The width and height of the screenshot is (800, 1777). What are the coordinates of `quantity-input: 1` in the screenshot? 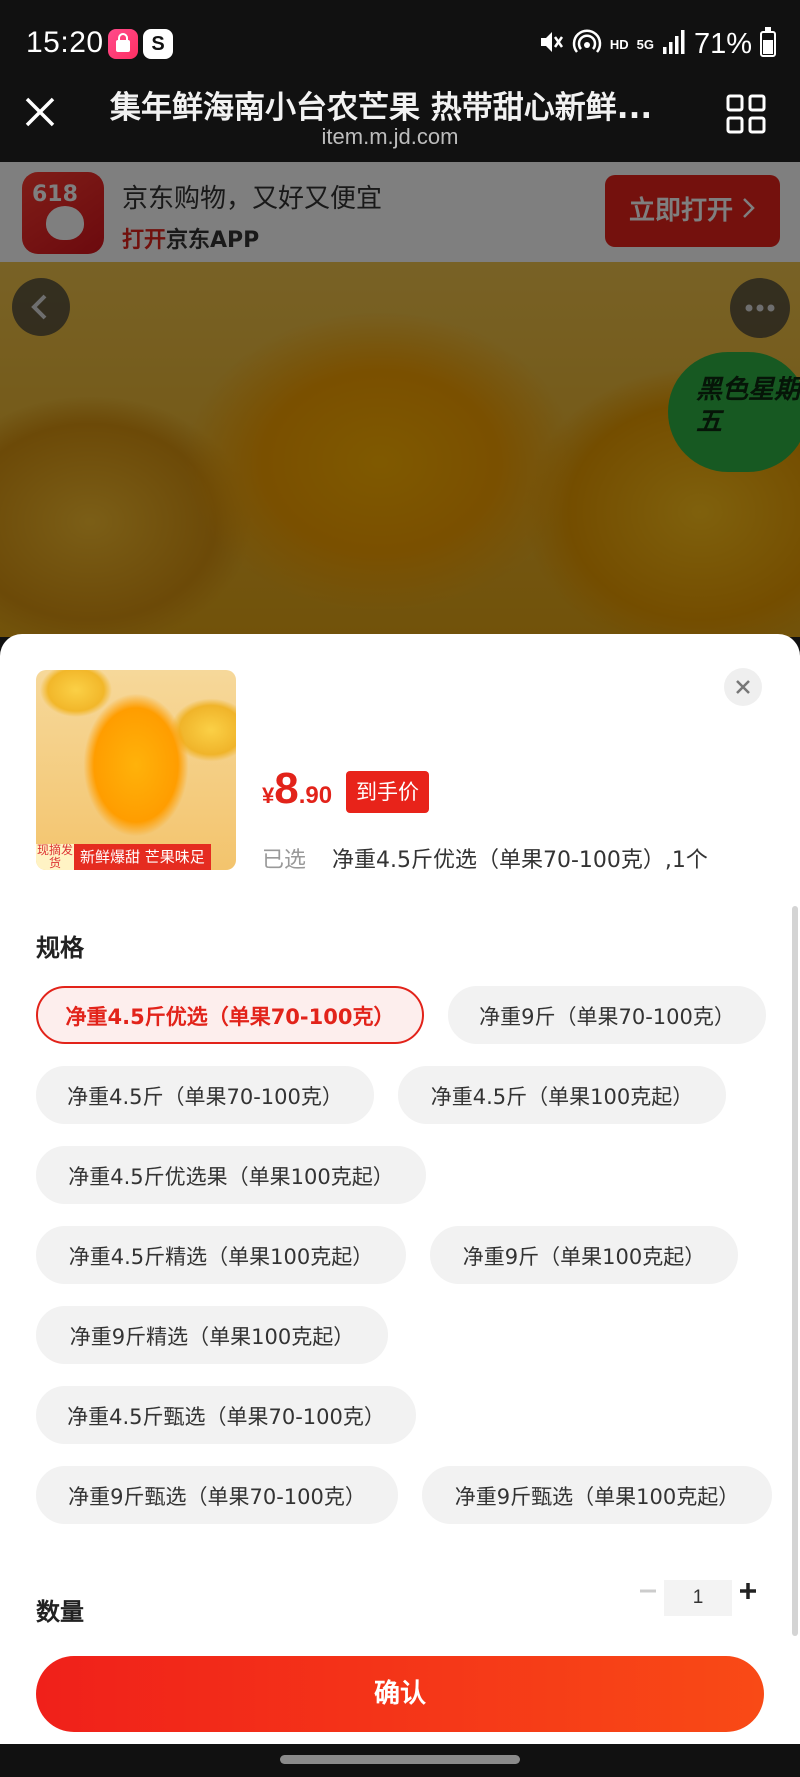 It's located at (698, 1598).